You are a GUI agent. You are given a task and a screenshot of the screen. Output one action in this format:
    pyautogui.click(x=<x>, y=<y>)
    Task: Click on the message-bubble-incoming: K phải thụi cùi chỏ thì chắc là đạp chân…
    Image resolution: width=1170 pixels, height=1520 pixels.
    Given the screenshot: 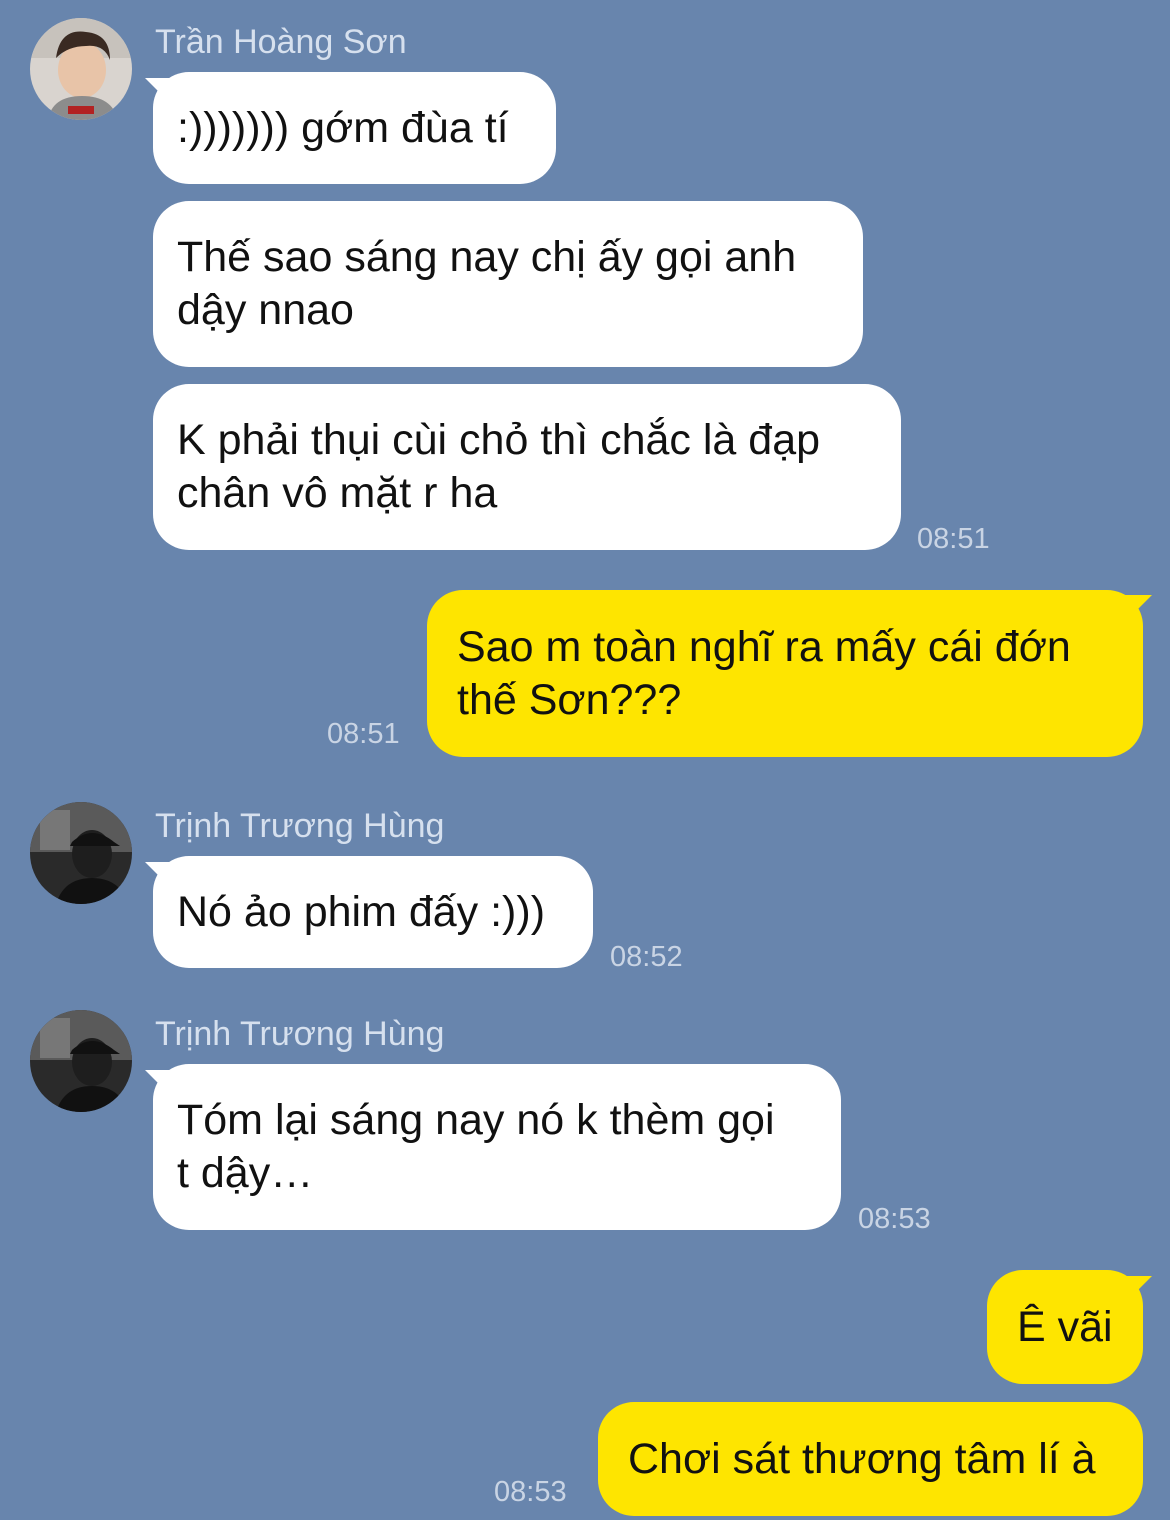 What is the action you would take?
    pyautogui.click(x=527, y=467)
    